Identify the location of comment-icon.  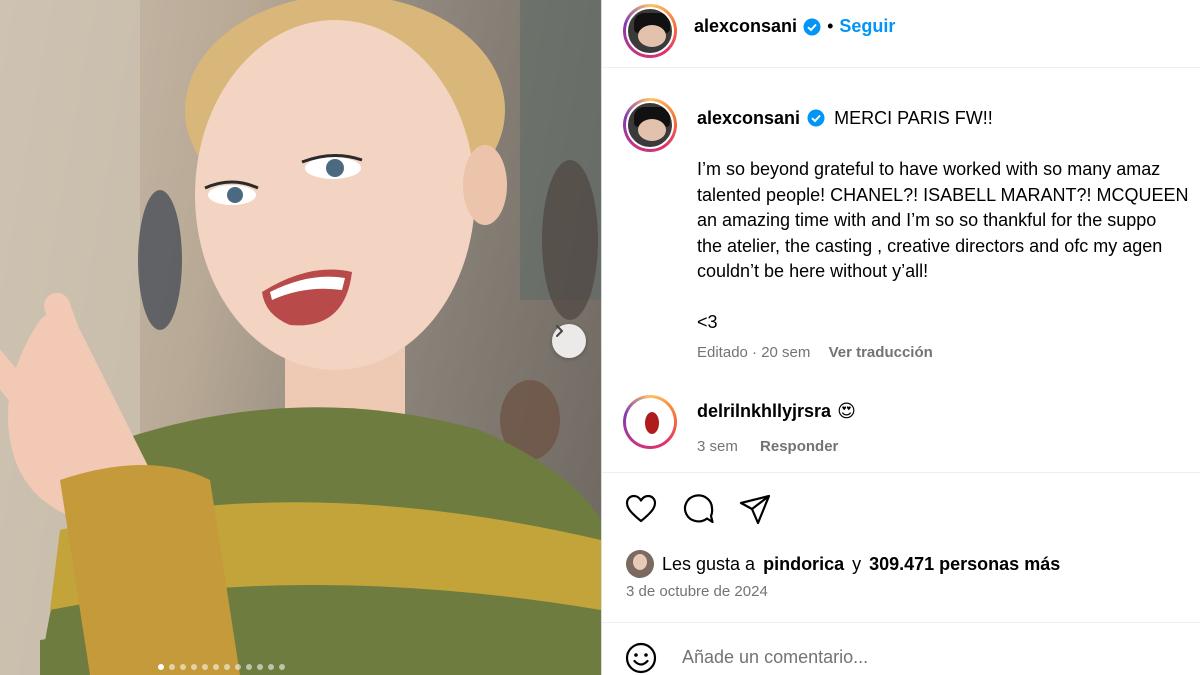
(699, 509).